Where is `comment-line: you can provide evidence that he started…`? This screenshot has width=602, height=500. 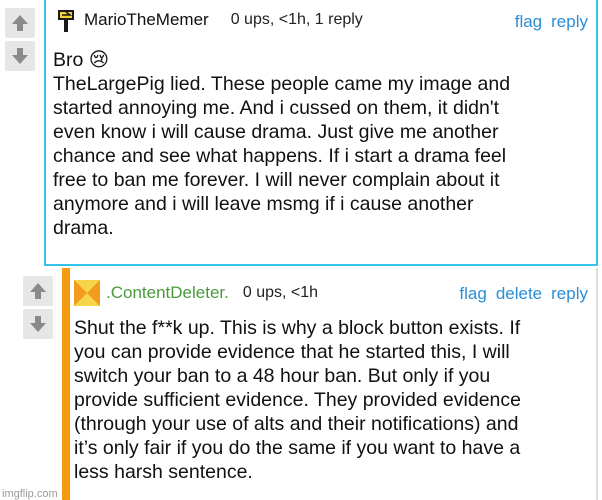
comment-line: you can provide evidence that he started… is located at coordinates (292, 352).